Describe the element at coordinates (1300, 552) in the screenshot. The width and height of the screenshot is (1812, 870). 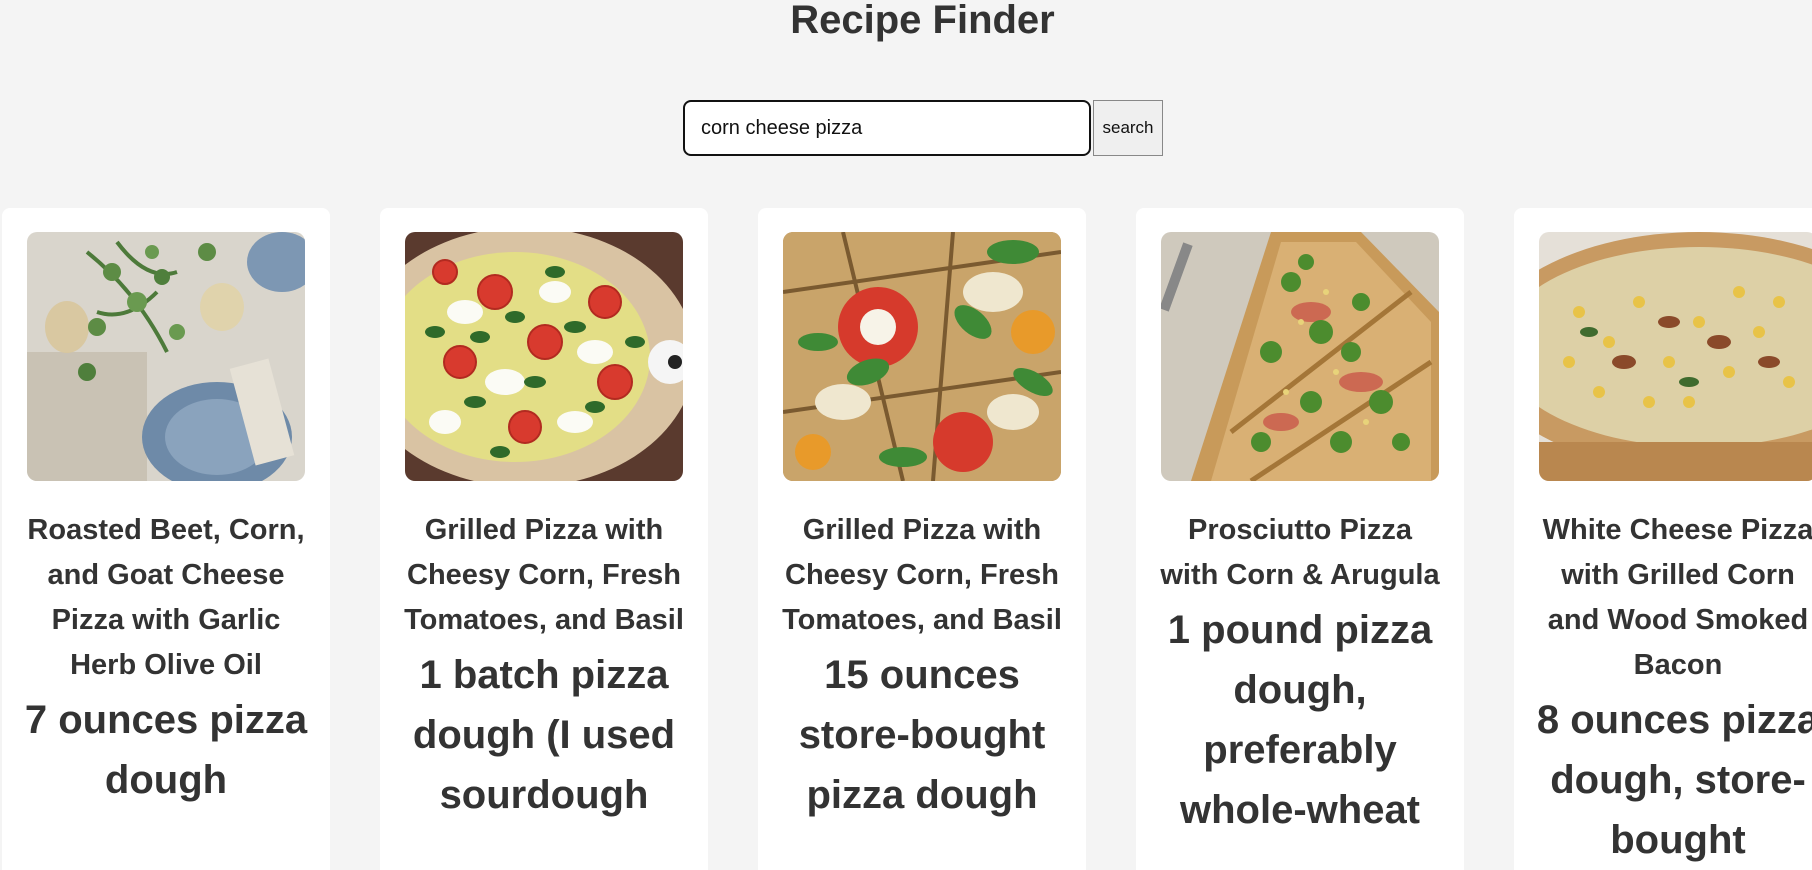
I see `recipe-title-text: Prosciutto Pizza with Corn & Arugula` at that location.